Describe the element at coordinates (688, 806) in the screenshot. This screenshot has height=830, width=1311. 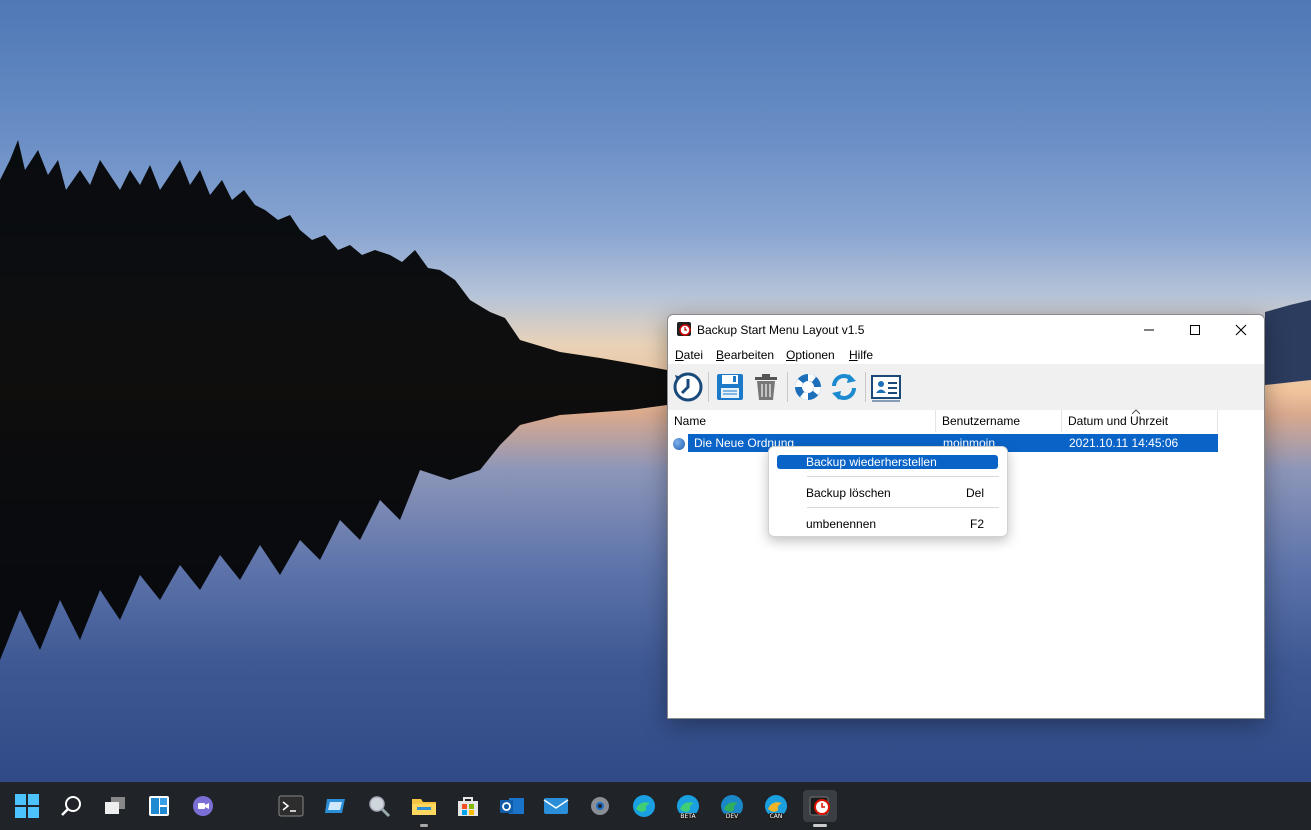
I see `edge-beta-button: BETA` at that location.